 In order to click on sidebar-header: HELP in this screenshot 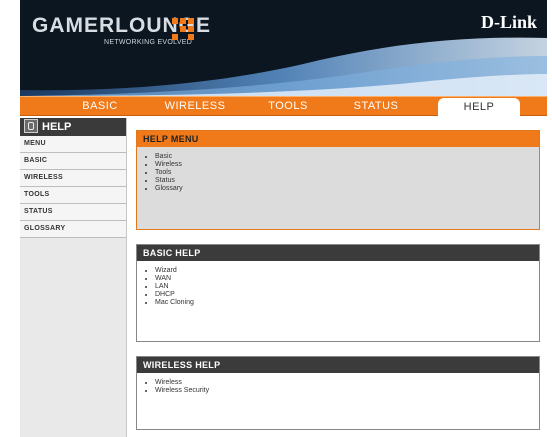, I will do `click(73, 127)`.